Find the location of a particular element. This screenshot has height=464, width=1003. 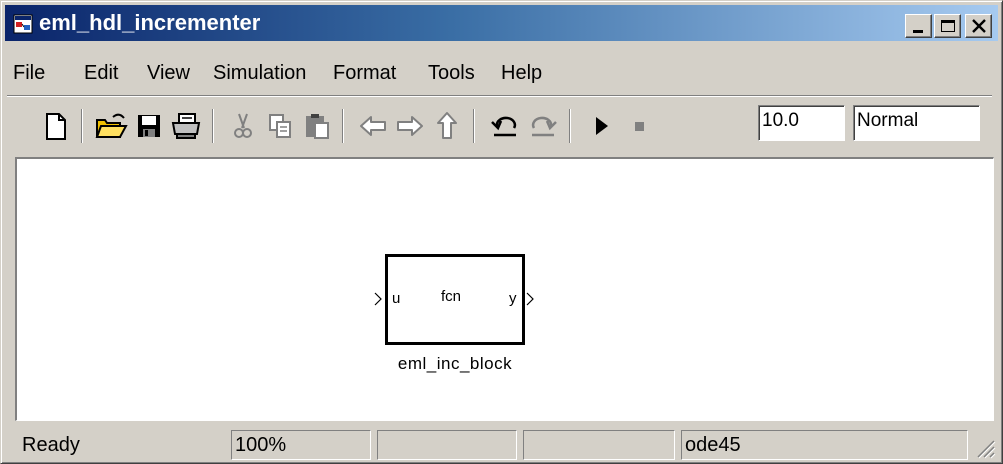

input-port-arrow-icon is located at coordinates (378, 299).